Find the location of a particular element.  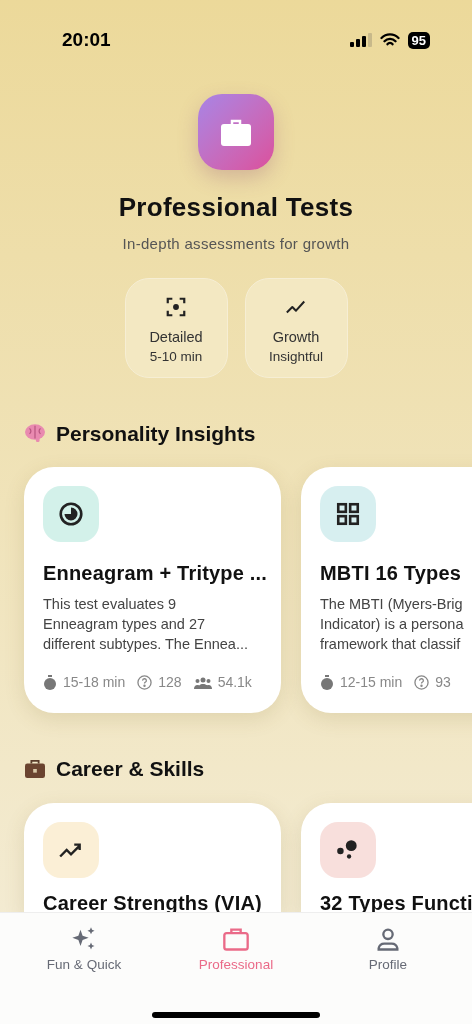

page-subtitle: In-depth assessments for growth is located at coordinates (236, 244).